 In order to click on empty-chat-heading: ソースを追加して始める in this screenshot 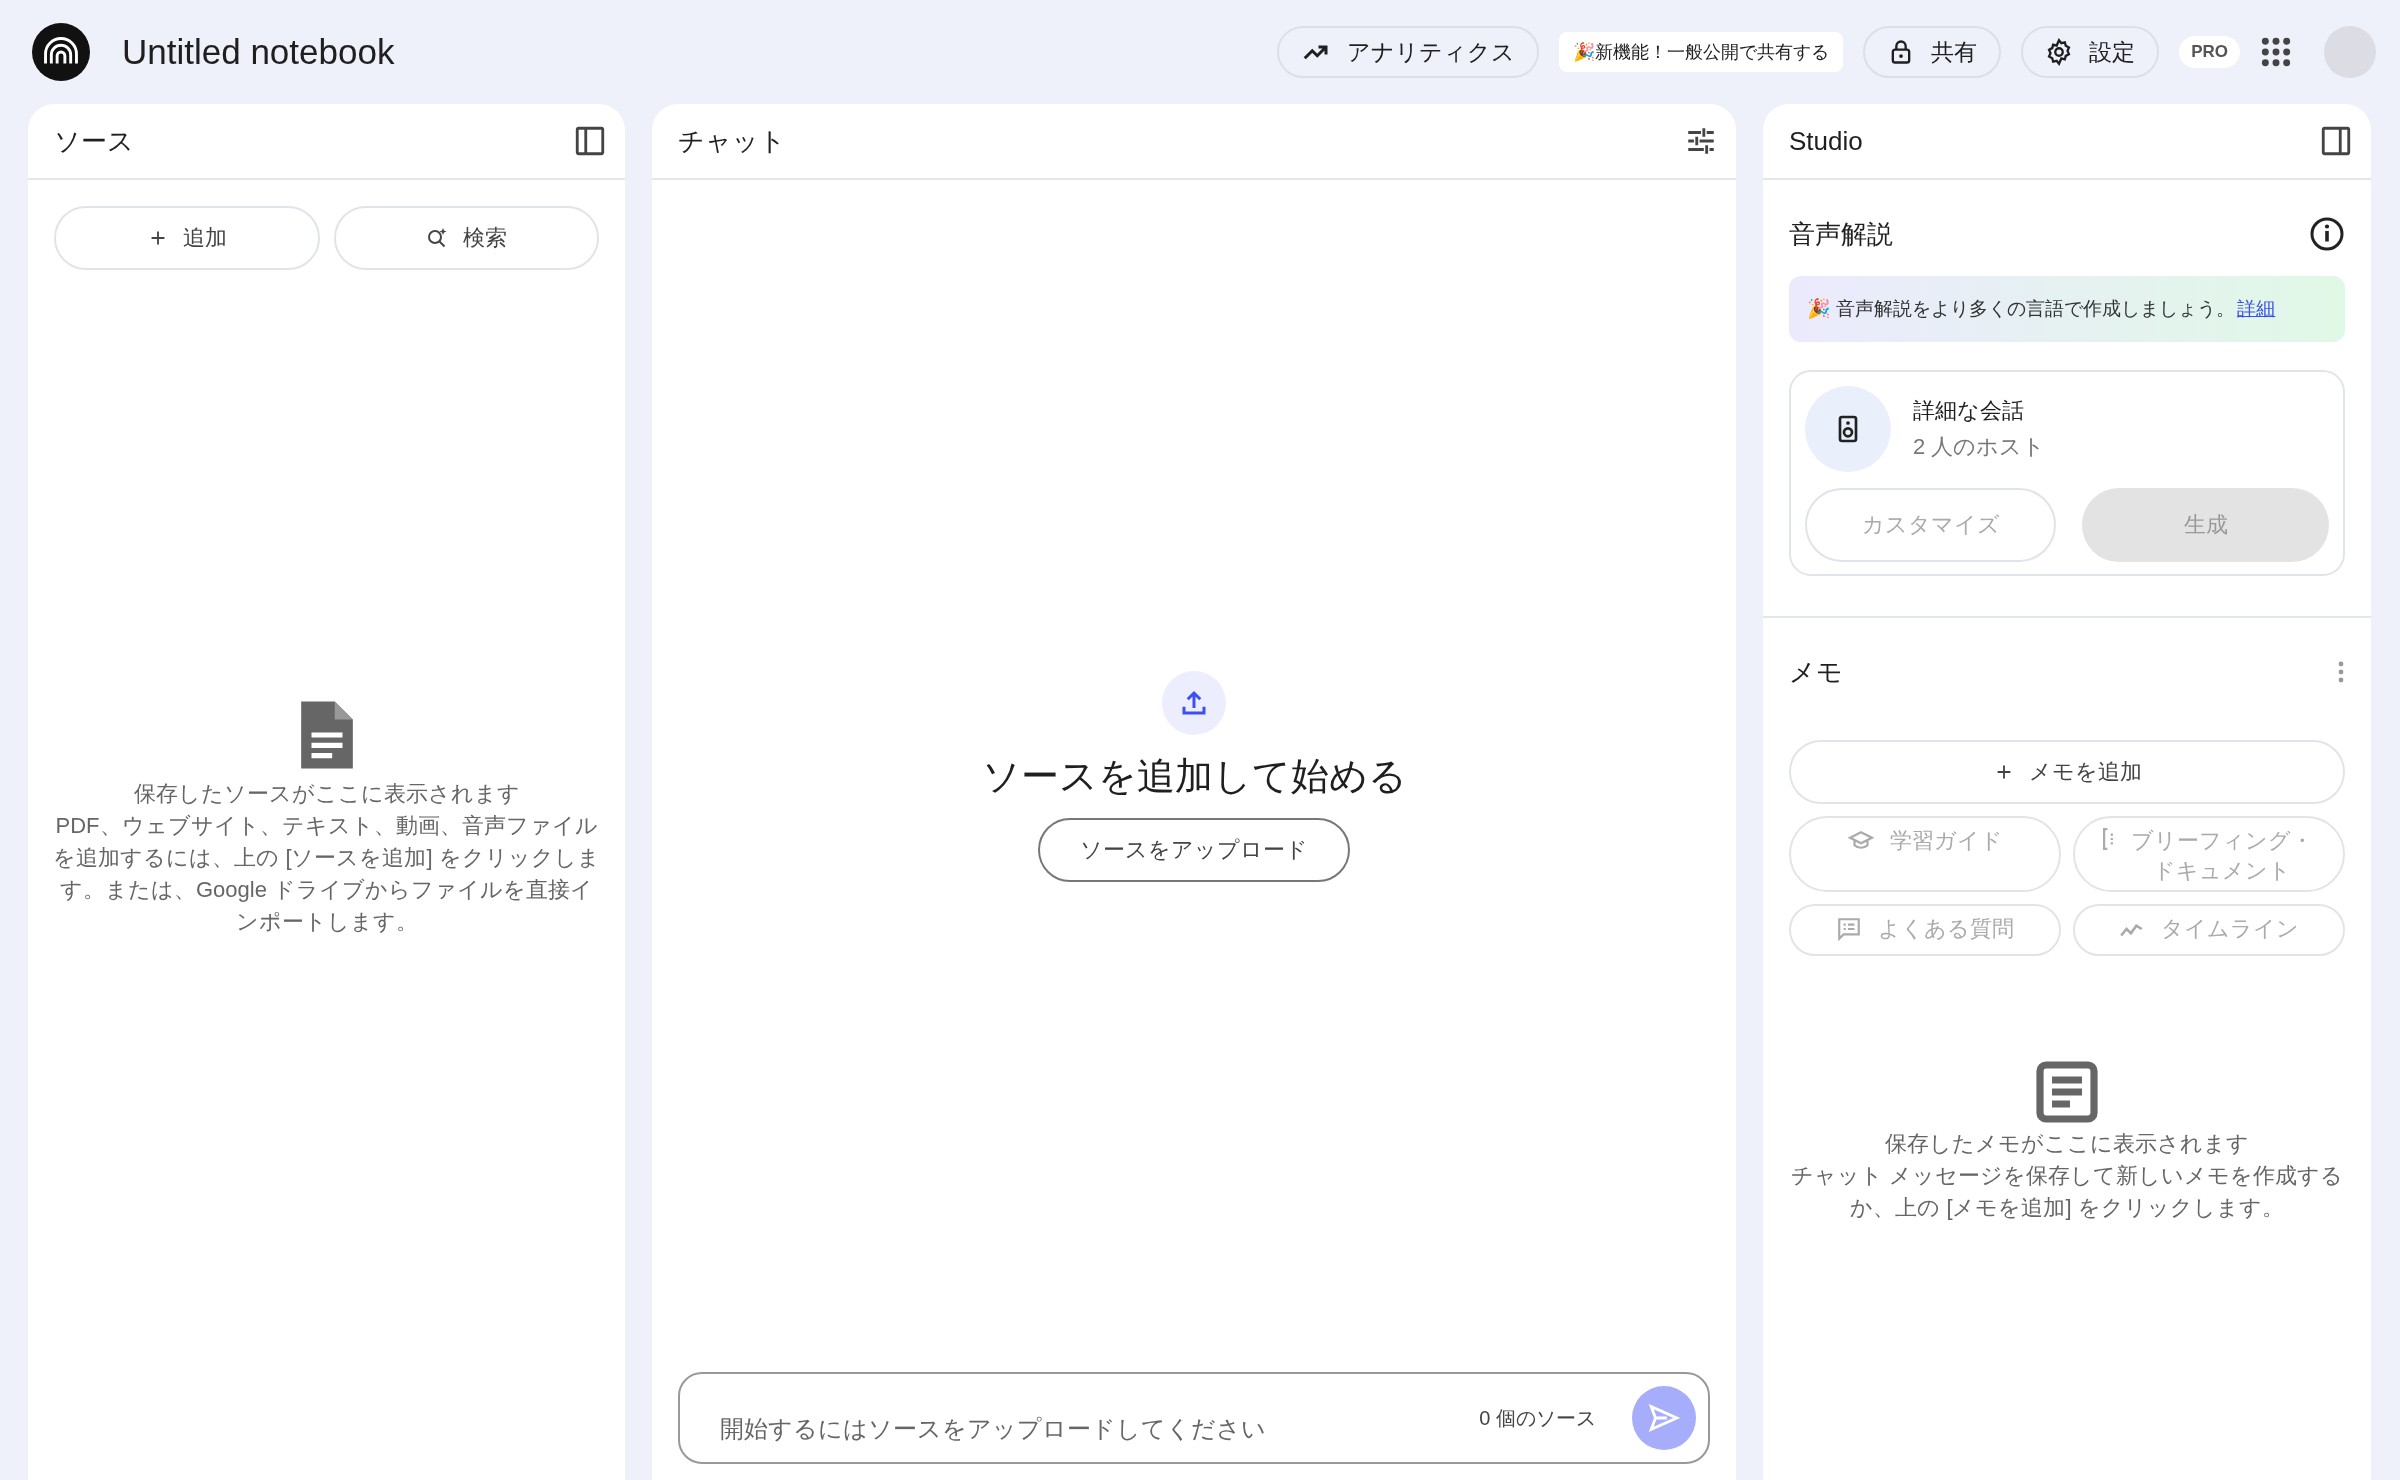, I will do `click(1194, 776)`.